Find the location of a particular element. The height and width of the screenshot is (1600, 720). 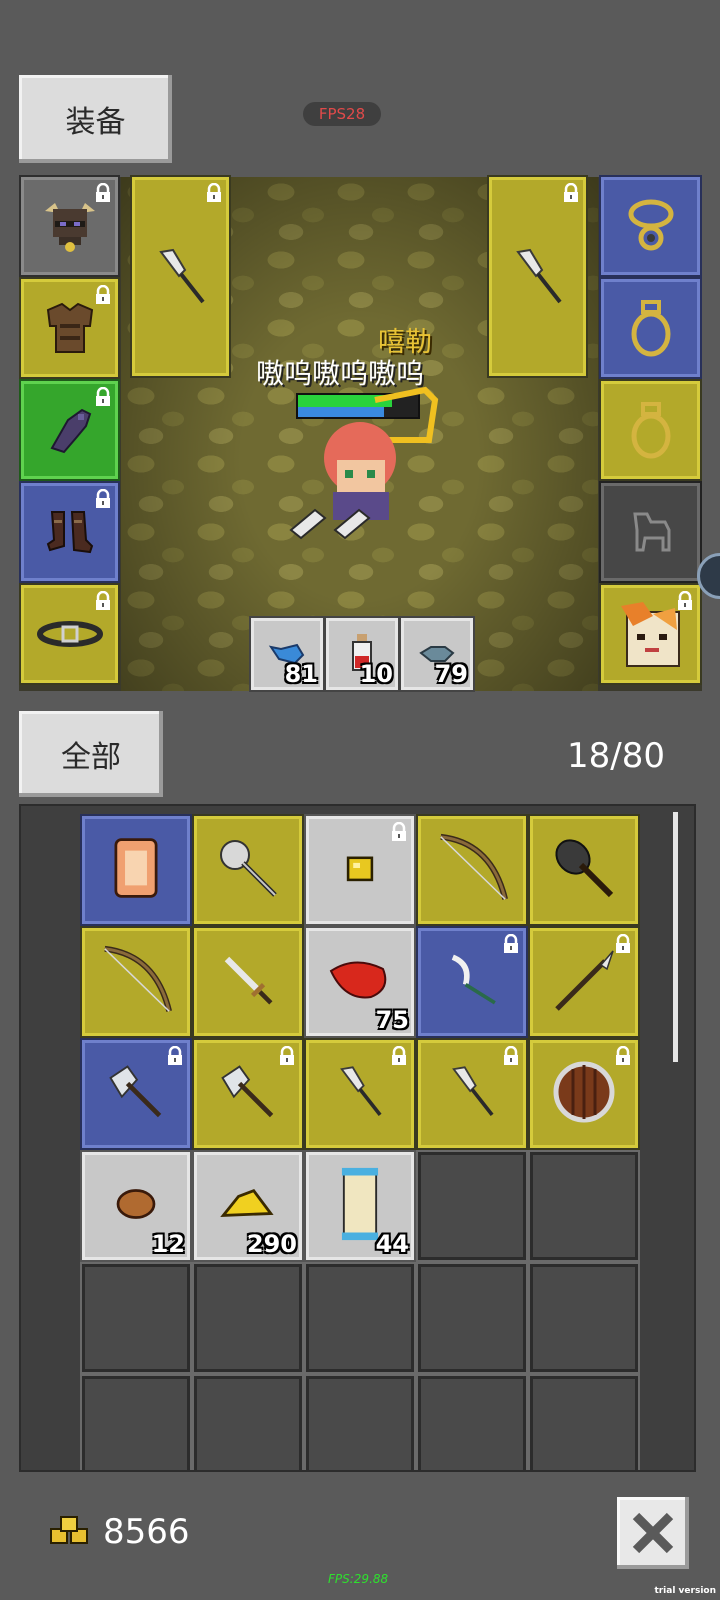

character-sprite is located at coordinates (364, 463).